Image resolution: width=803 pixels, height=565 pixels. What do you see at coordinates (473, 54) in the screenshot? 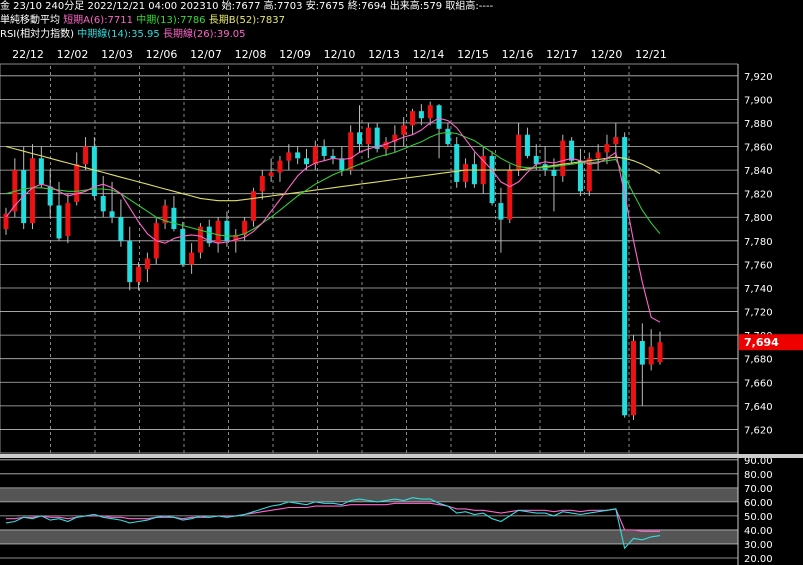
I see `date-label: 12/15` at bounding box center [473, 54].